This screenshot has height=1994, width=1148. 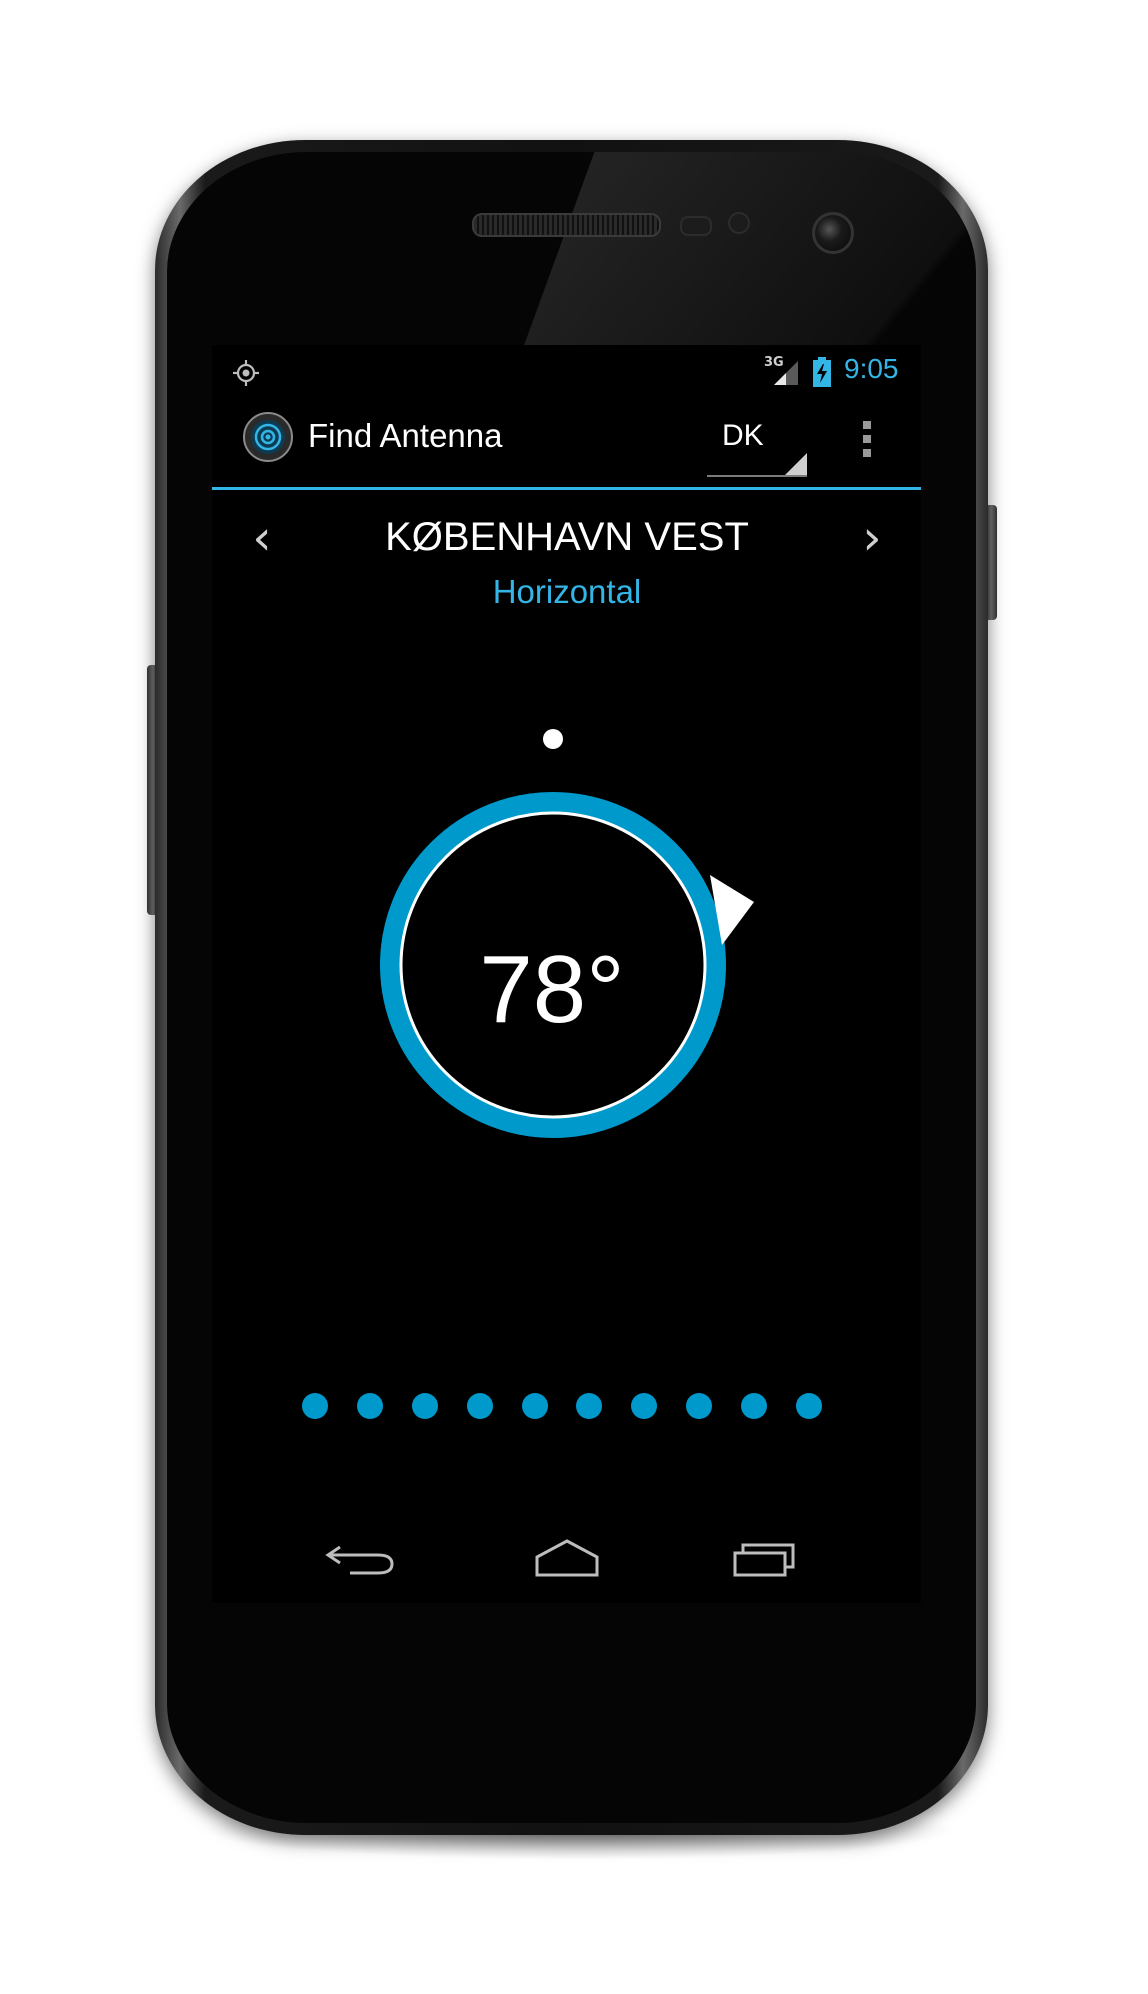 I want to click on polarization-label: Horizontal, so click(x=567, y=591).